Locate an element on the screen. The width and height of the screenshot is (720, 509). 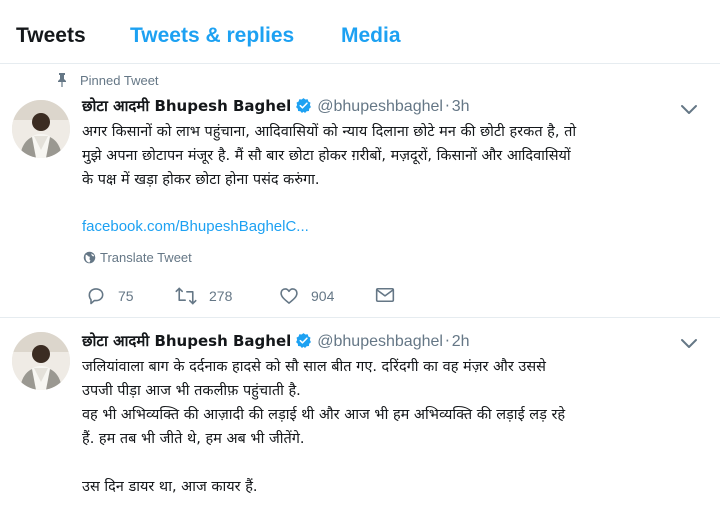
tab-media: Media is located at coordinates (371, 36).